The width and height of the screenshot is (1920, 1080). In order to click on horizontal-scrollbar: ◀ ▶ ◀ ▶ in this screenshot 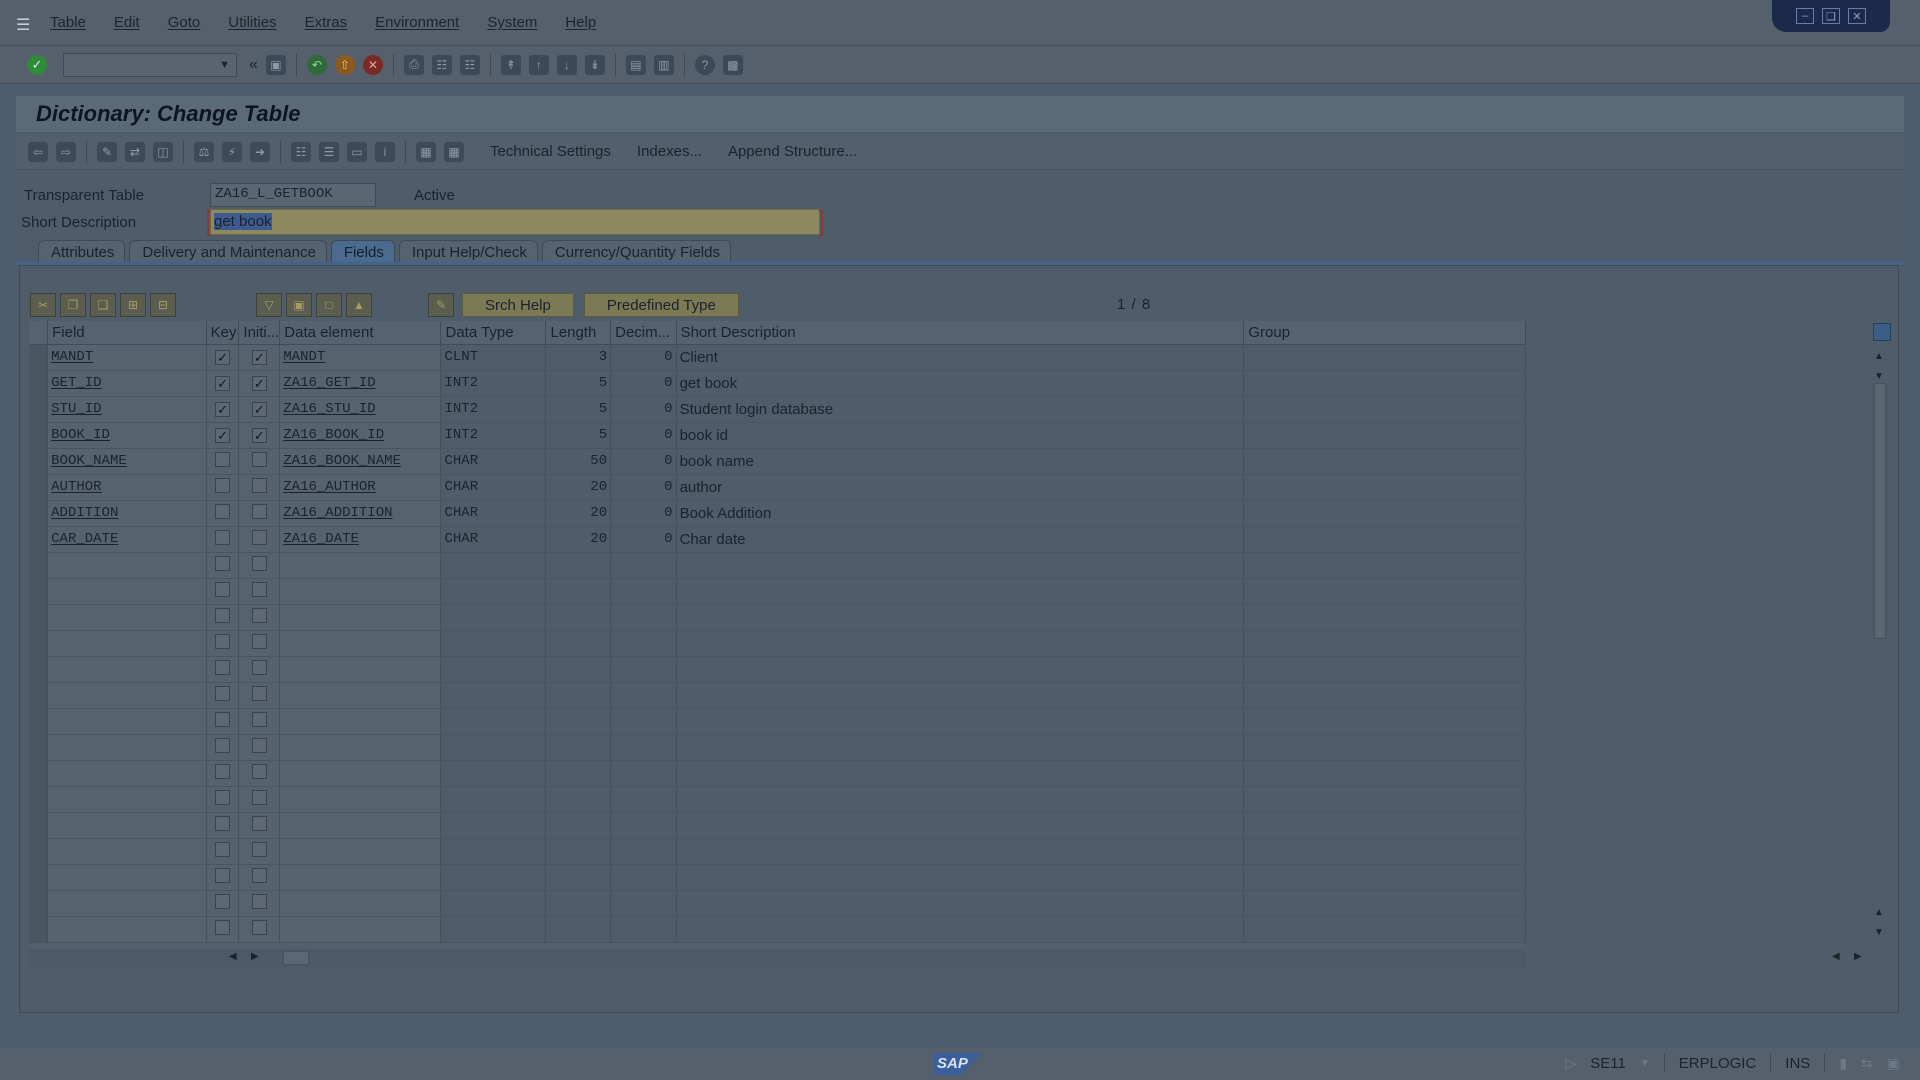, I will do `click(945, 958)`.